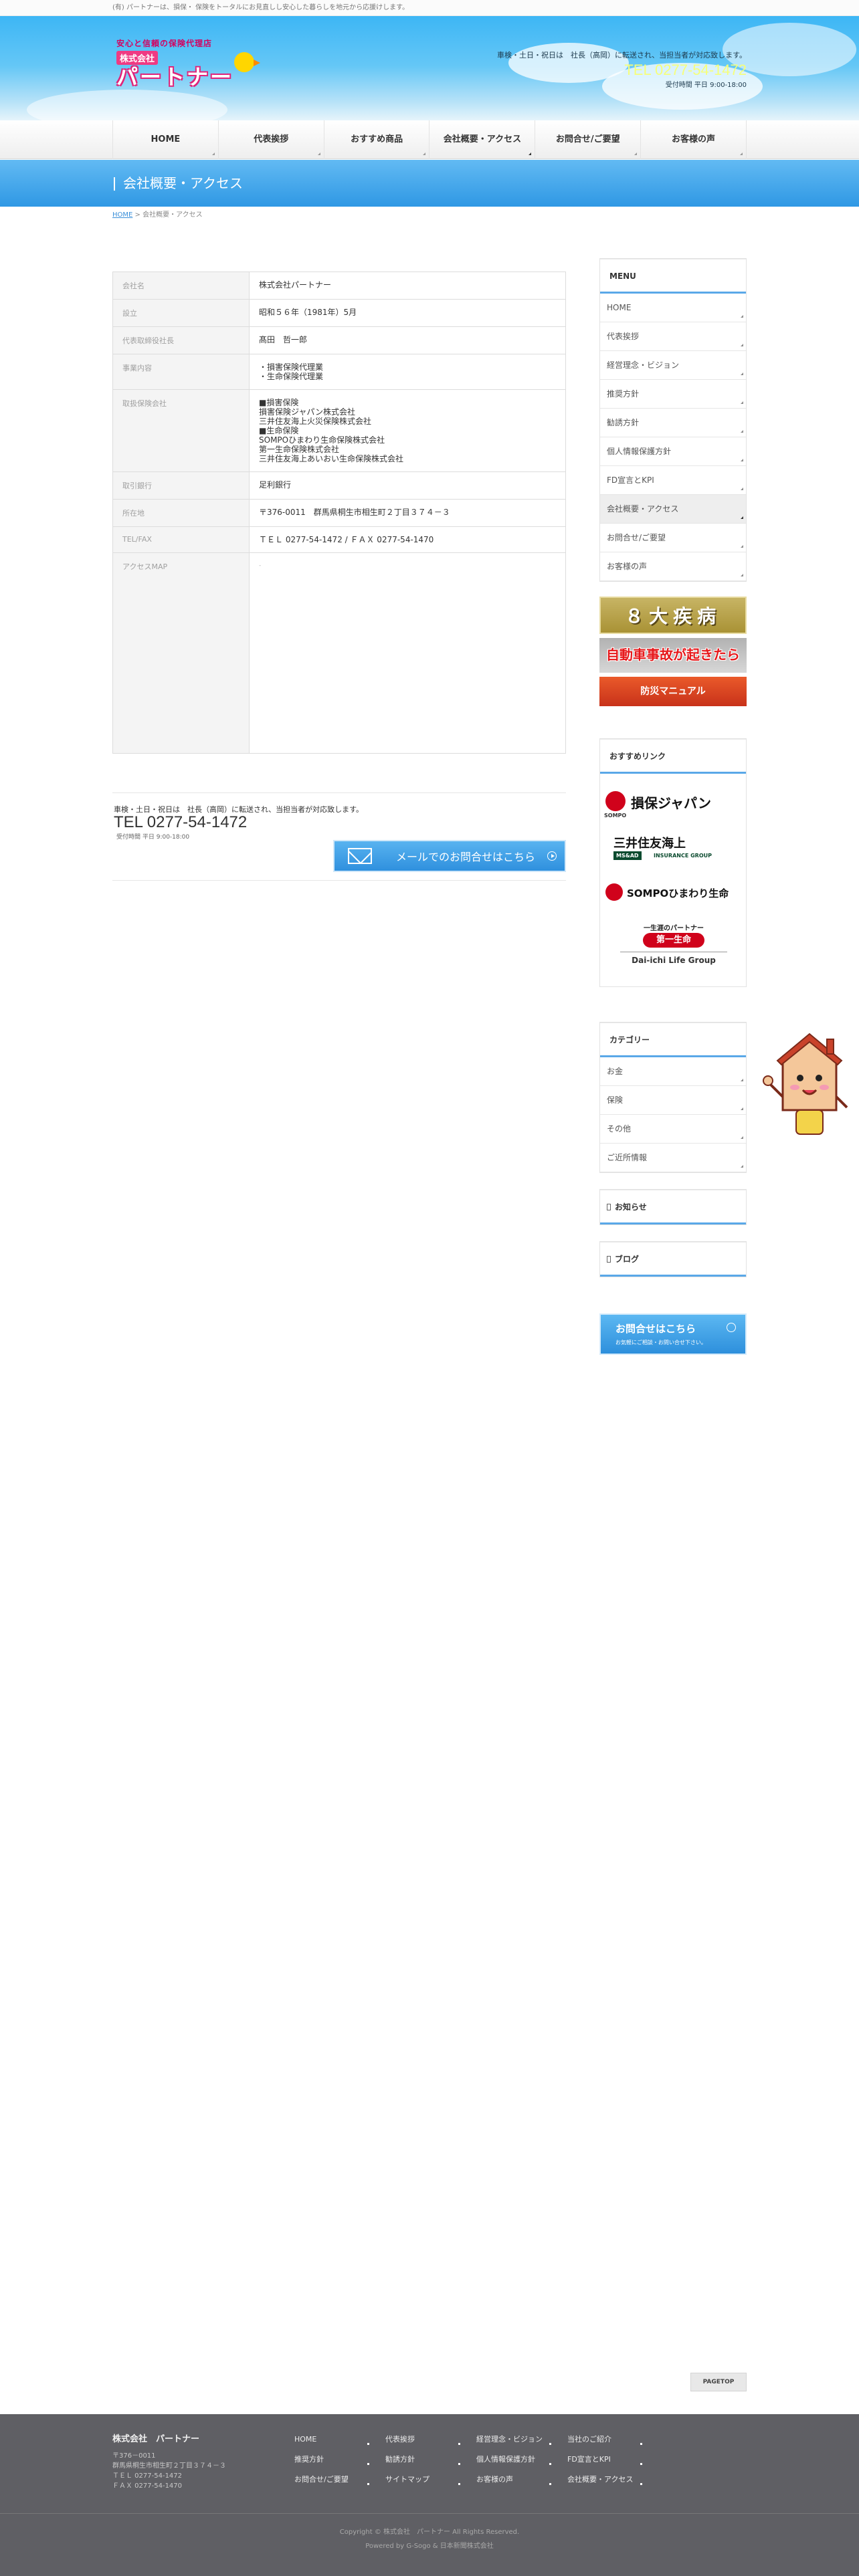  I want to click on disaster-manual-banner: 防災マニュアル, so click(673, 691).